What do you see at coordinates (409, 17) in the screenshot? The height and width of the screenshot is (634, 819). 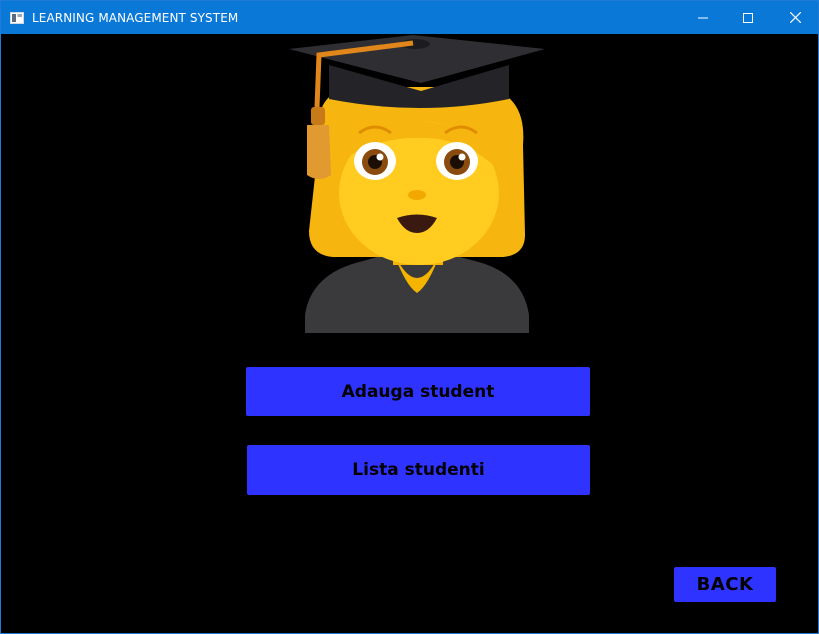 I see `title-bar: LEARNING MANAGEMENT SYSTEM` at bounding box center [409, 17].